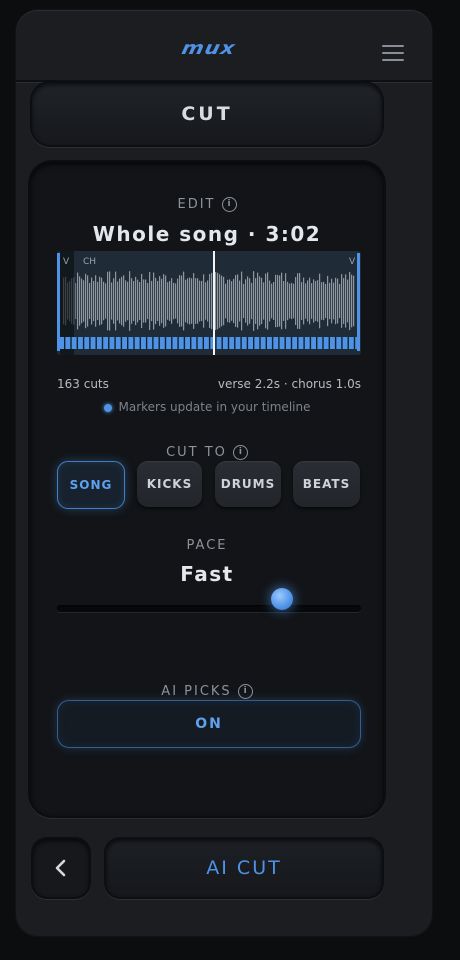  What do you see at coordinates (61, 868) in the screenshot?
I see `back-button` at bounding box center [61, 868].